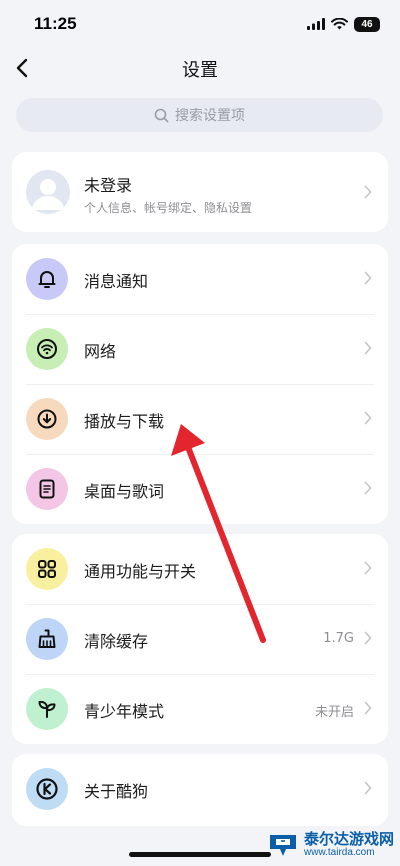 The image size is (400, 866). I want to click on lyrics-icon, so click(47, 489).